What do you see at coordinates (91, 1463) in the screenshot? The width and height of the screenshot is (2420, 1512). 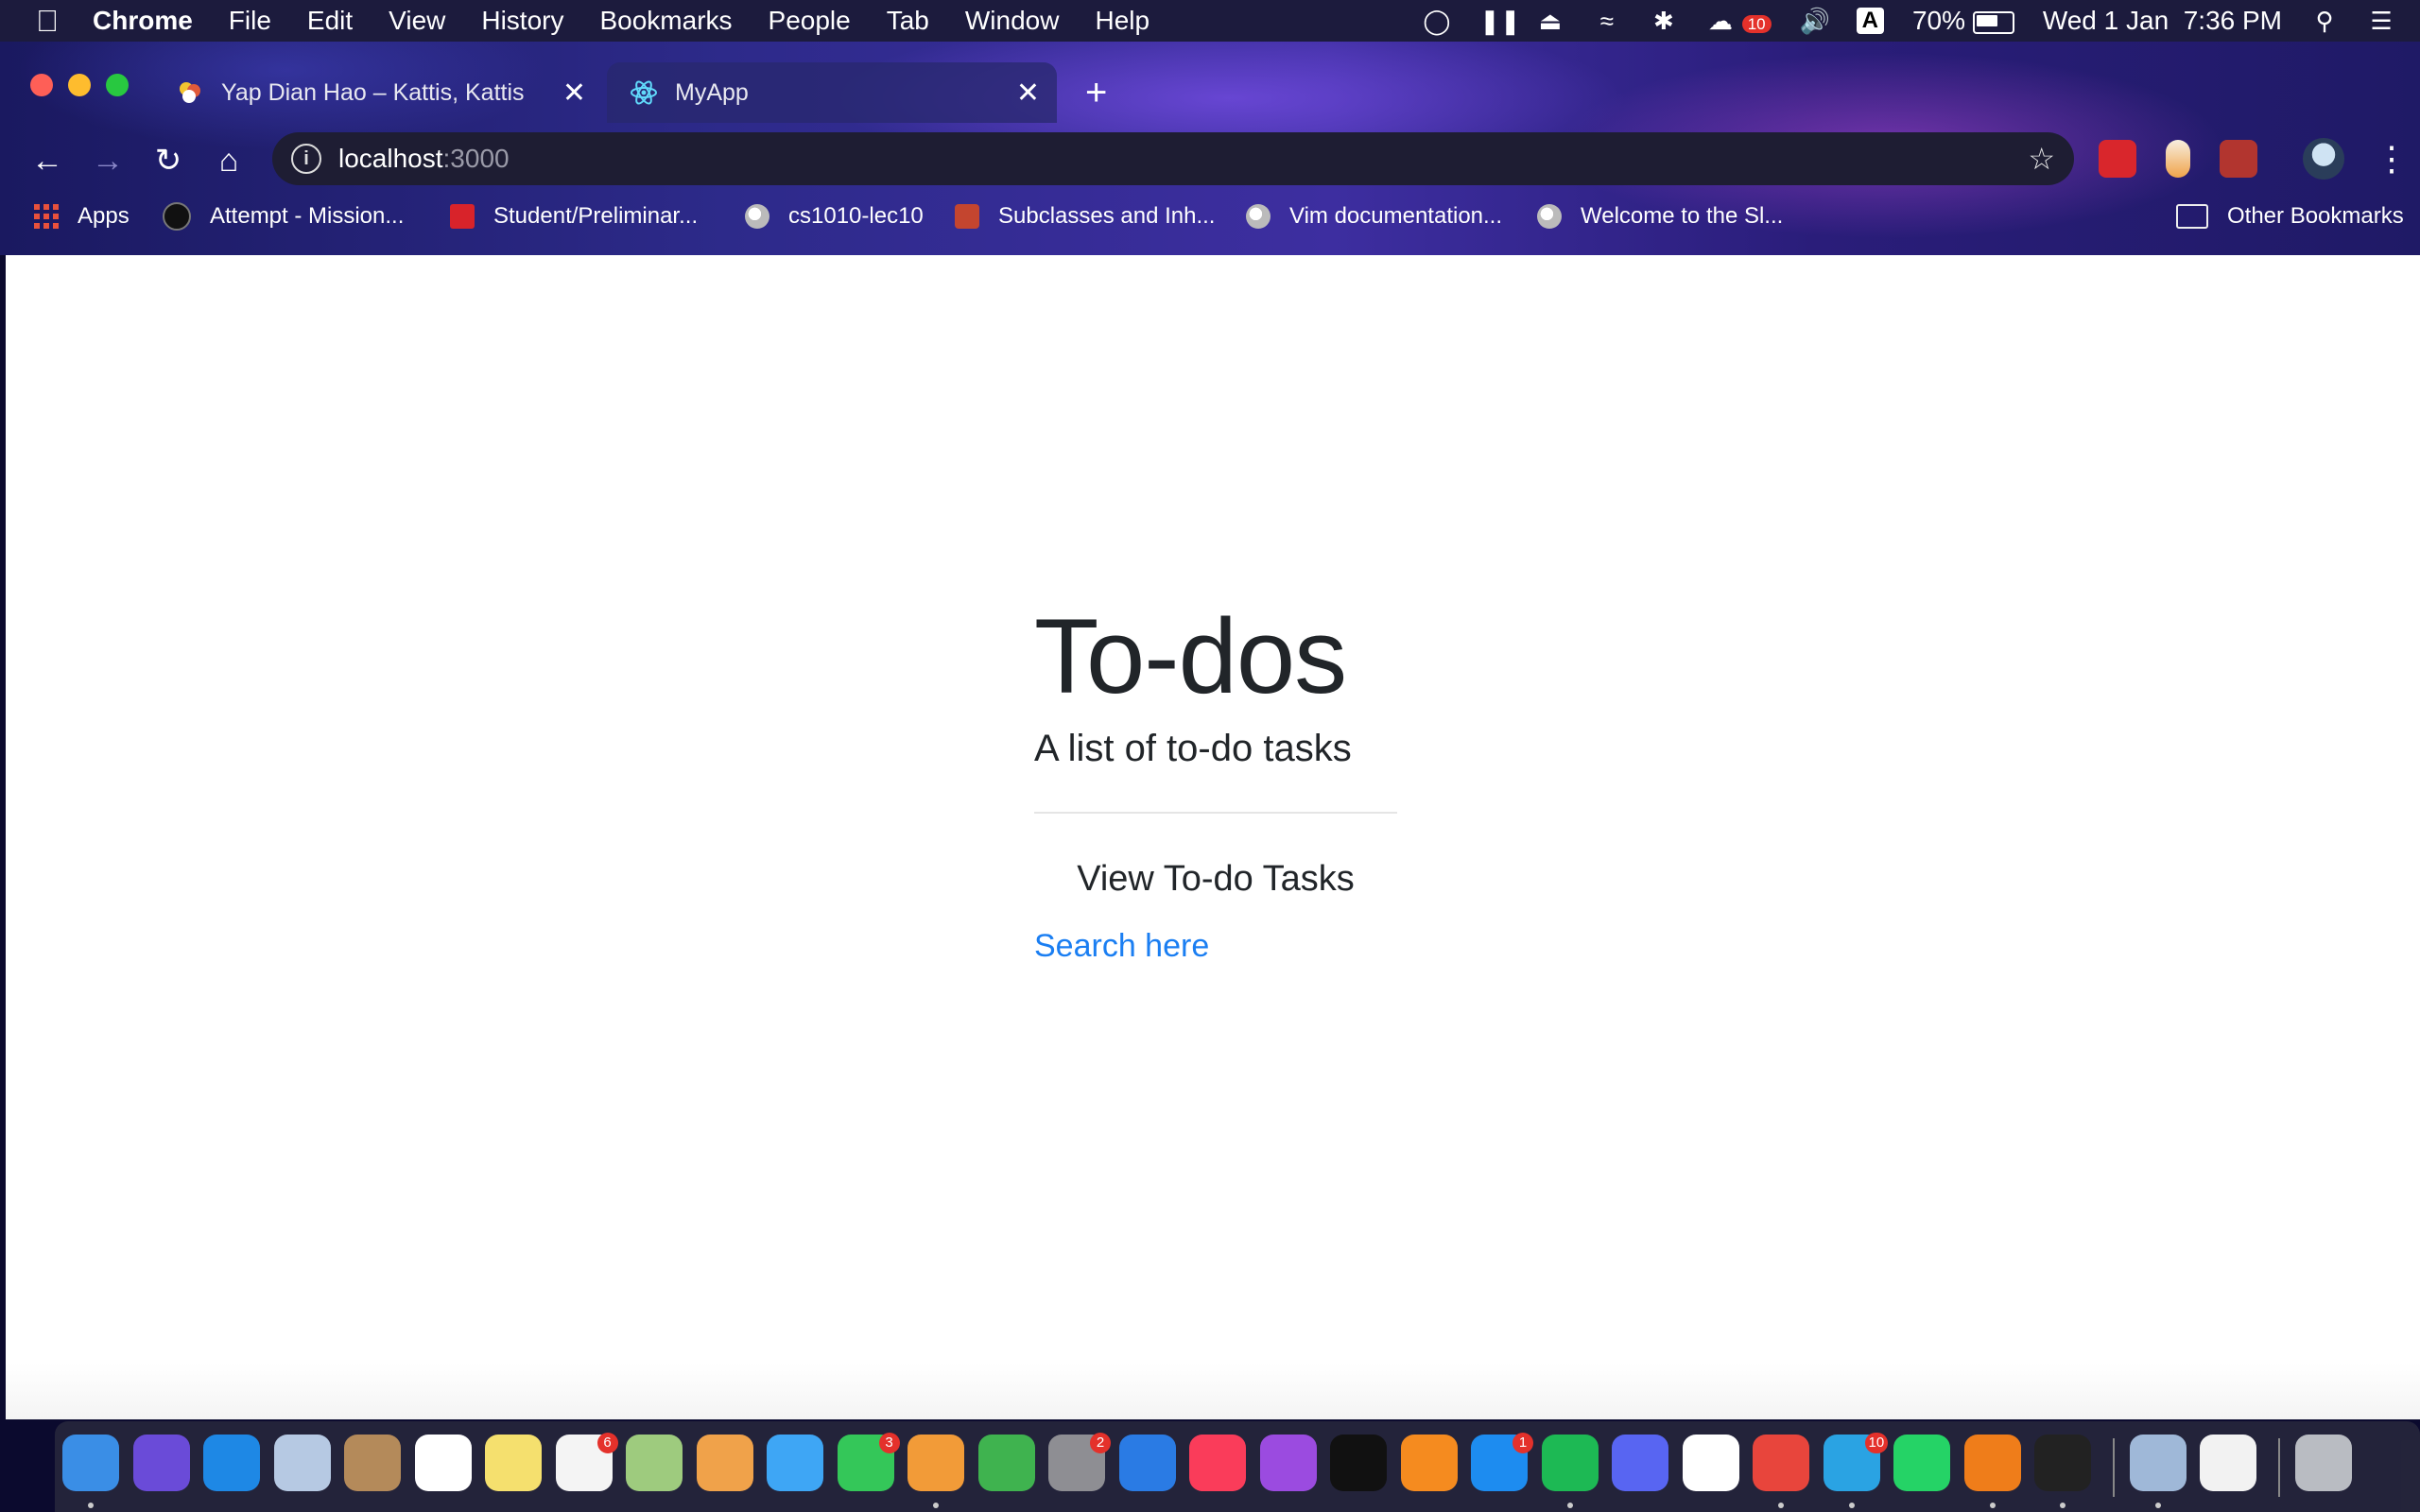 I see `finder-dock-icon` at bounding box center [91, 1463].